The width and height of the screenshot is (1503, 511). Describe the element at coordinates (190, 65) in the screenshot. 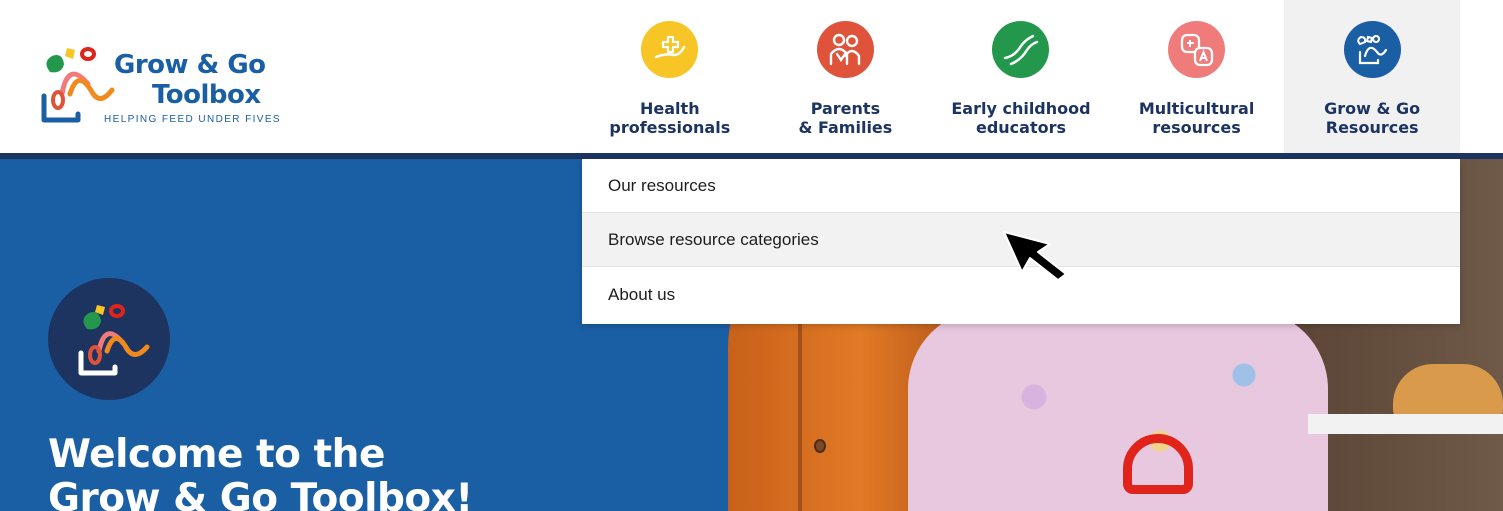

I see `logo-title-line1: Grow & Go` at that location.